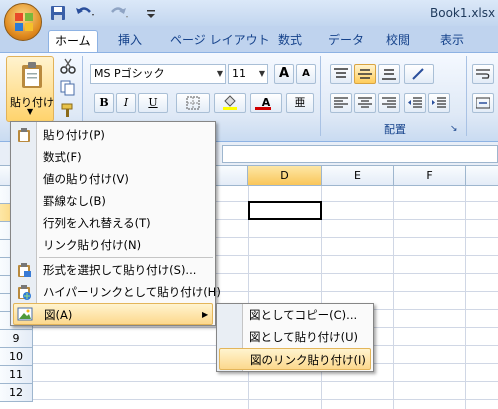 This screenshot has width=498, height=409. I want to click on tab-view: 表示, so click(452, 41).